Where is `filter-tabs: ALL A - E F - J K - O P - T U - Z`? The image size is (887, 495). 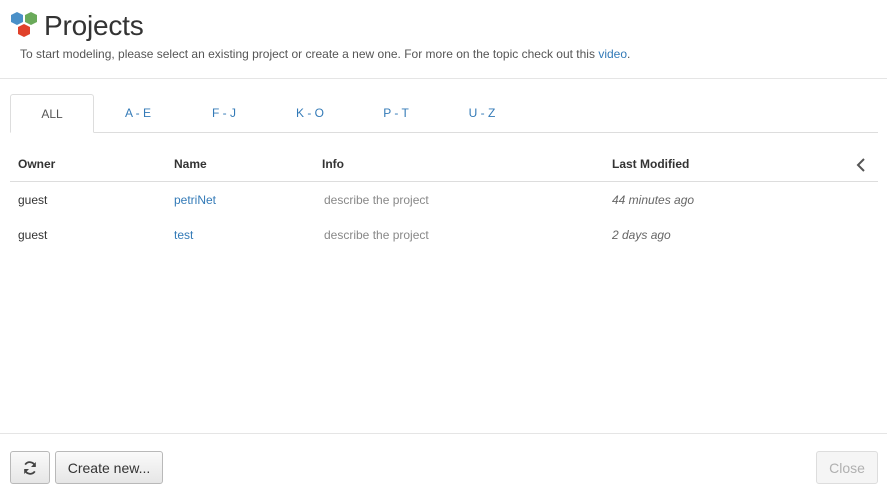 filter-tabs: ALL A - E F - J K - O P - T U - Z is located at coordinates (444, 113).